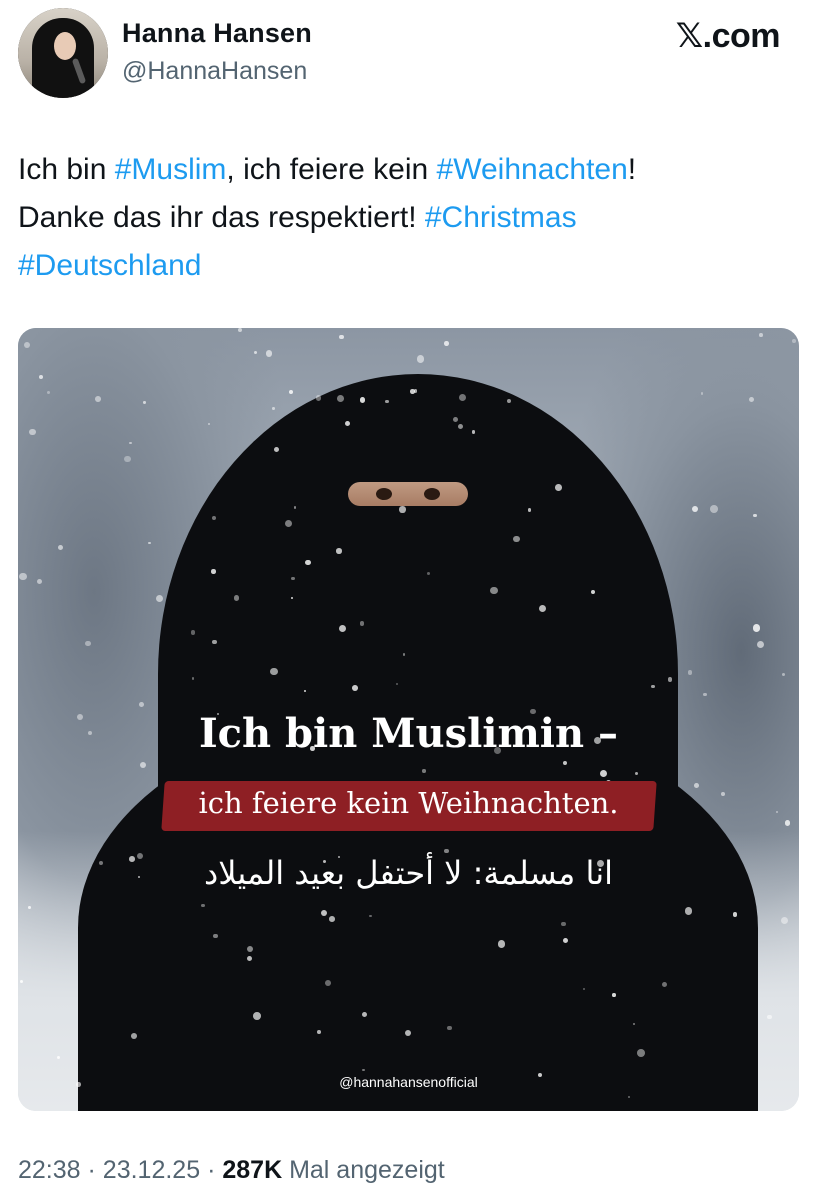 Image resolution: width=816 pixels, height=1200 pixels. What do you see at coordinates (384, 494) in the screenshot?
I see `eye-left` at bounding box center [384, 494].